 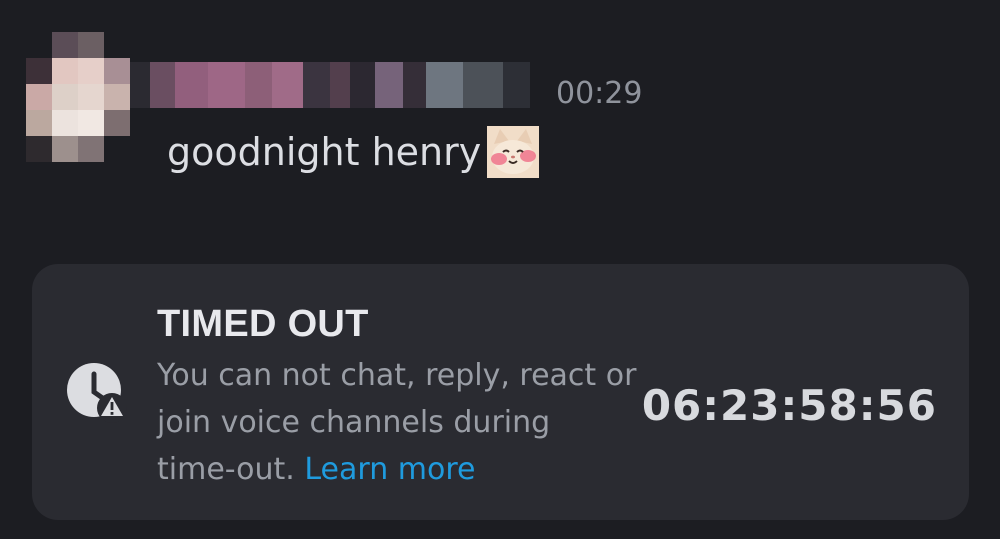 I want to click on username-censored, so click(x=330, y=85).